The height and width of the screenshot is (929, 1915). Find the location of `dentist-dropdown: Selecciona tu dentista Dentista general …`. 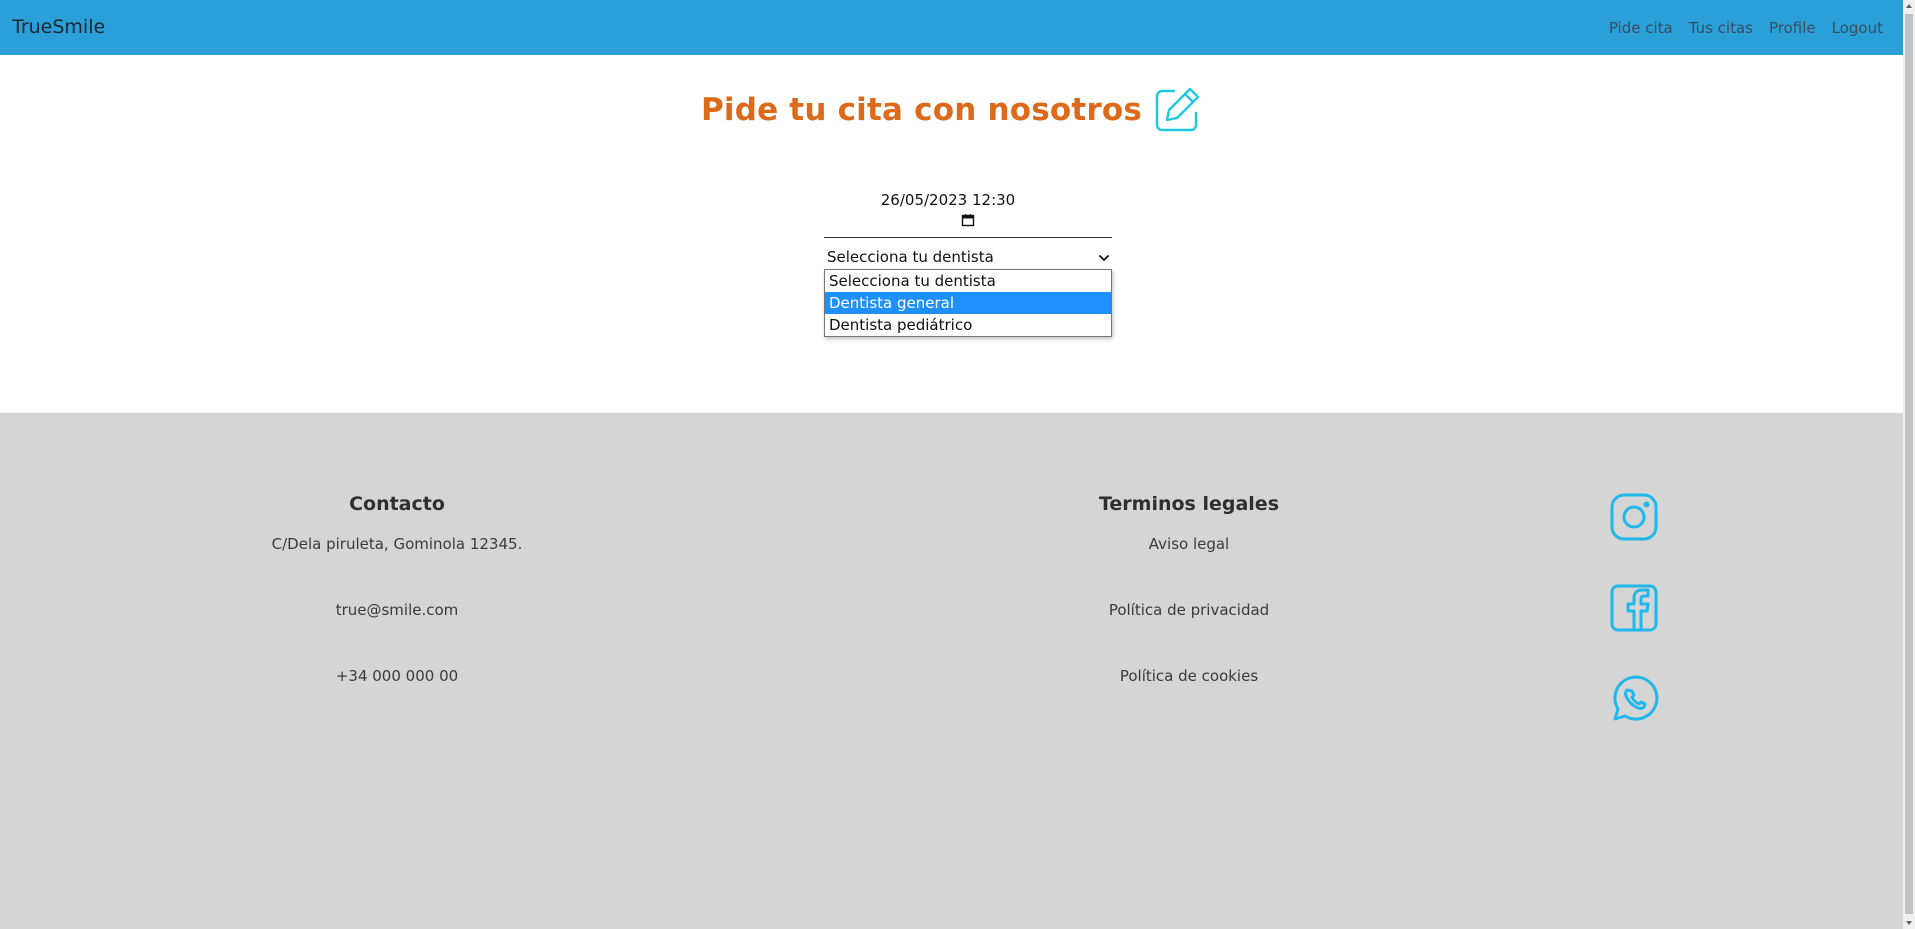

dentist-dropdown: Selecciona tu dentista Dentista general … is located at coordinates (968, 303).